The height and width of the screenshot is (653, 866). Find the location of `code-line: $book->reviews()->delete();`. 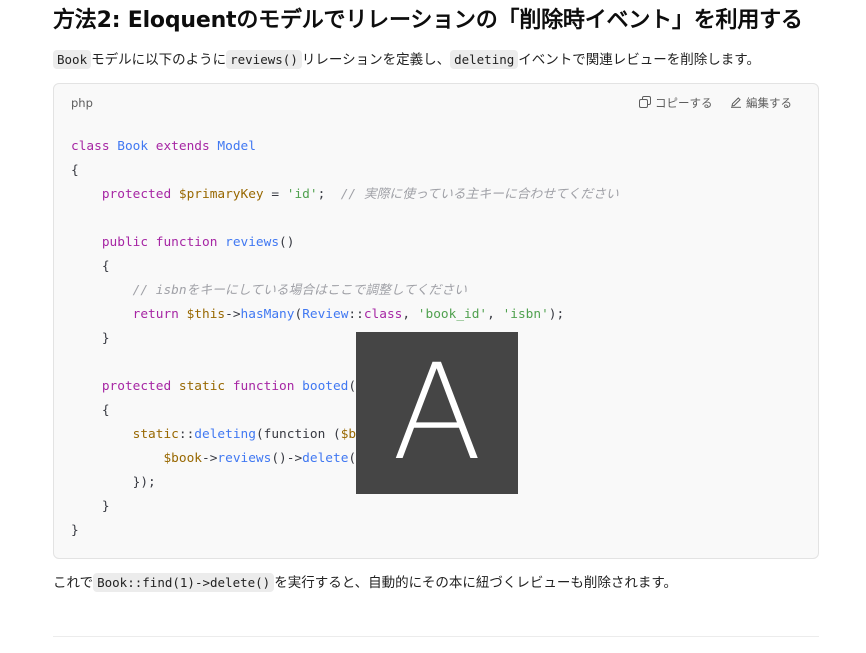

code-line: $book->reviews()->delete(); is located at coordinates (345, 459).